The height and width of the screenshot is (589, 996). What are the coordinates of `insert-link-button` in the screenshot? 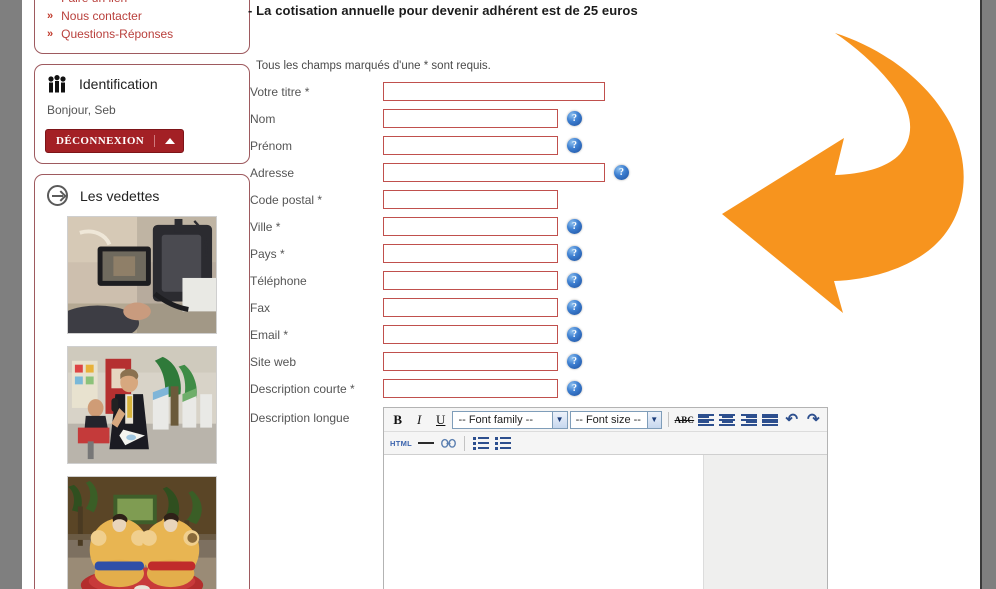 It's located at (448, 443).